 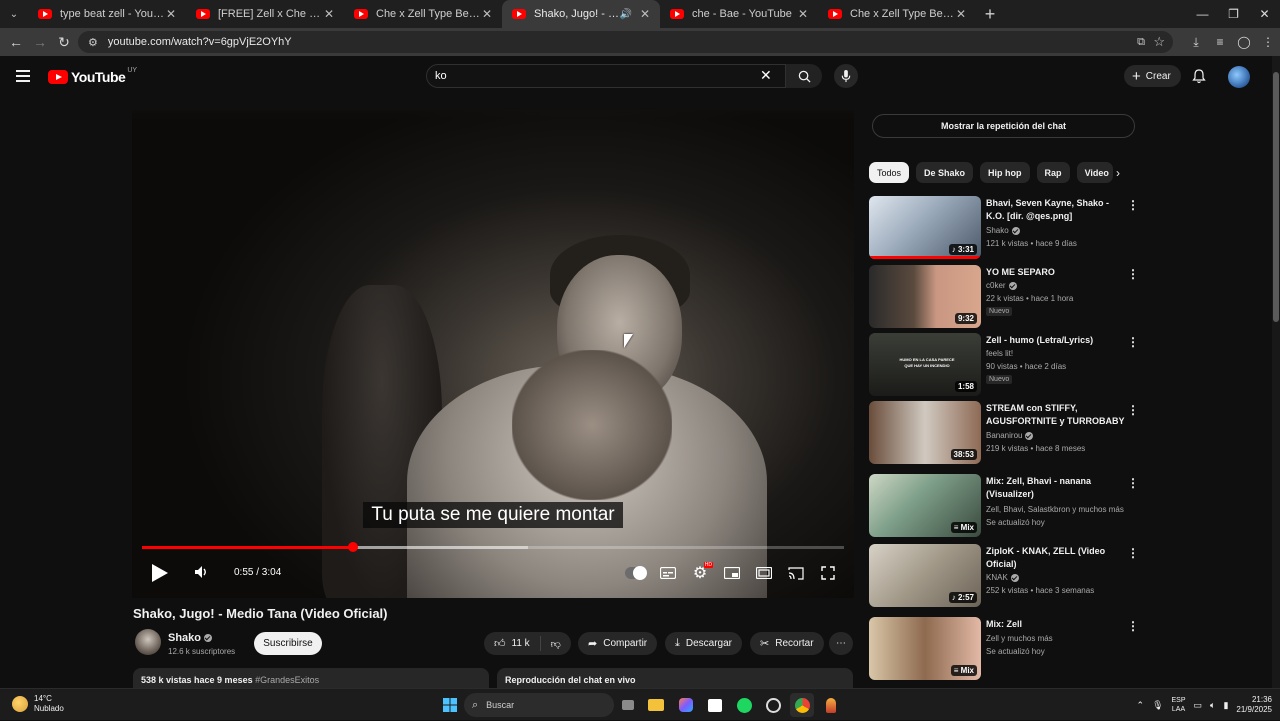 What do you see at coordinates (787, 643) in the screenshot?
I see `clip-button: ✂ Recortar` at bounding box center [787, 643].